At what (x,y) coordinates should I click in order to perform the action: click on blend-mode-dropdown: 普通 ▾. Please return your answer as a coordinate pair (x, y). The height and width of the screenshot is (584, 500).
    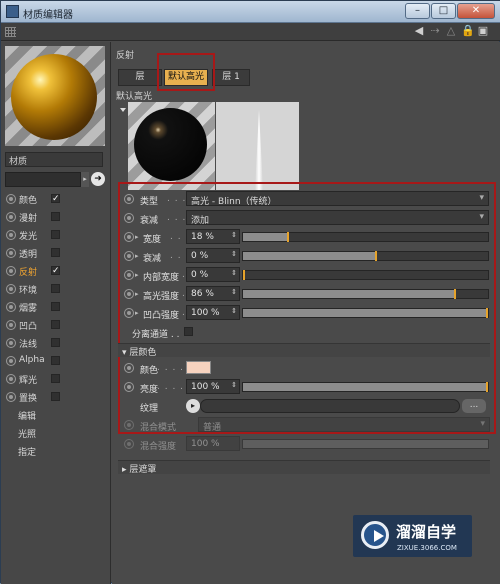
    Looking at the image, I should click on (344, 425).